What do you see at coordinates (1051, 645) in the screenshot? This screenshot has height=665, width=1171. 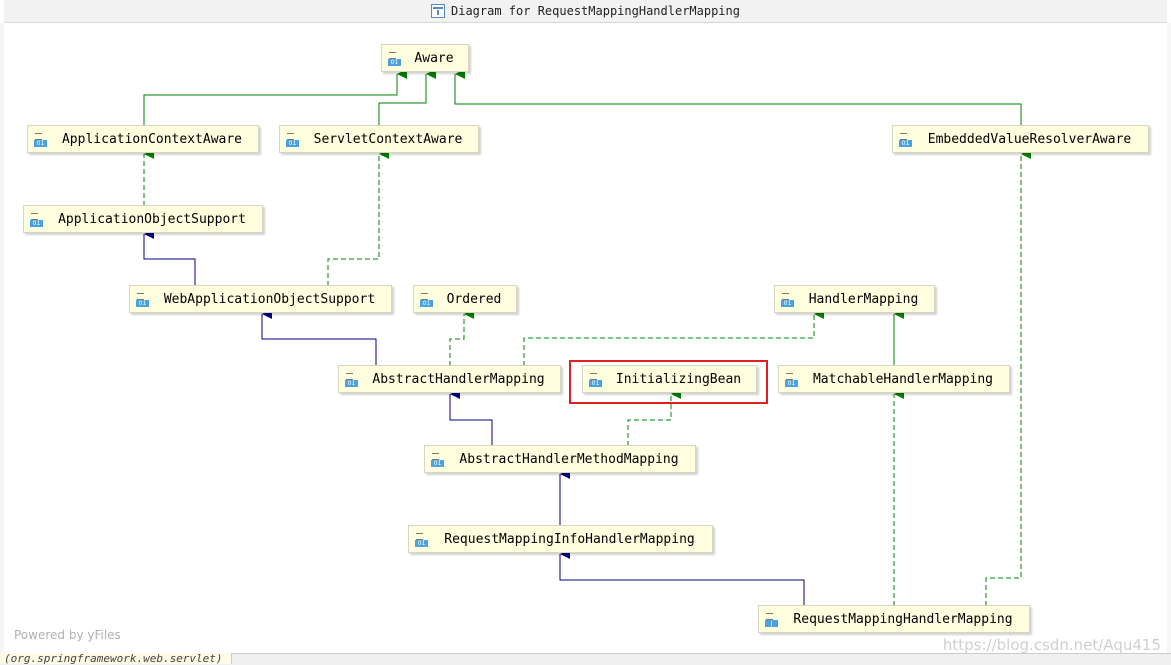 I see `watermark: https://blog.csdn.net/Aqu415` at bounding box center [1051, 645].